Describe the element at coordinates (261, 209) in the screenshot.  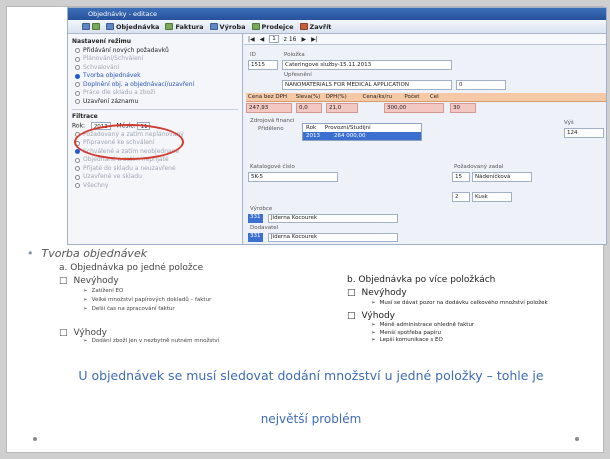
I see `vyrobce-label: Výrobce` at that location.